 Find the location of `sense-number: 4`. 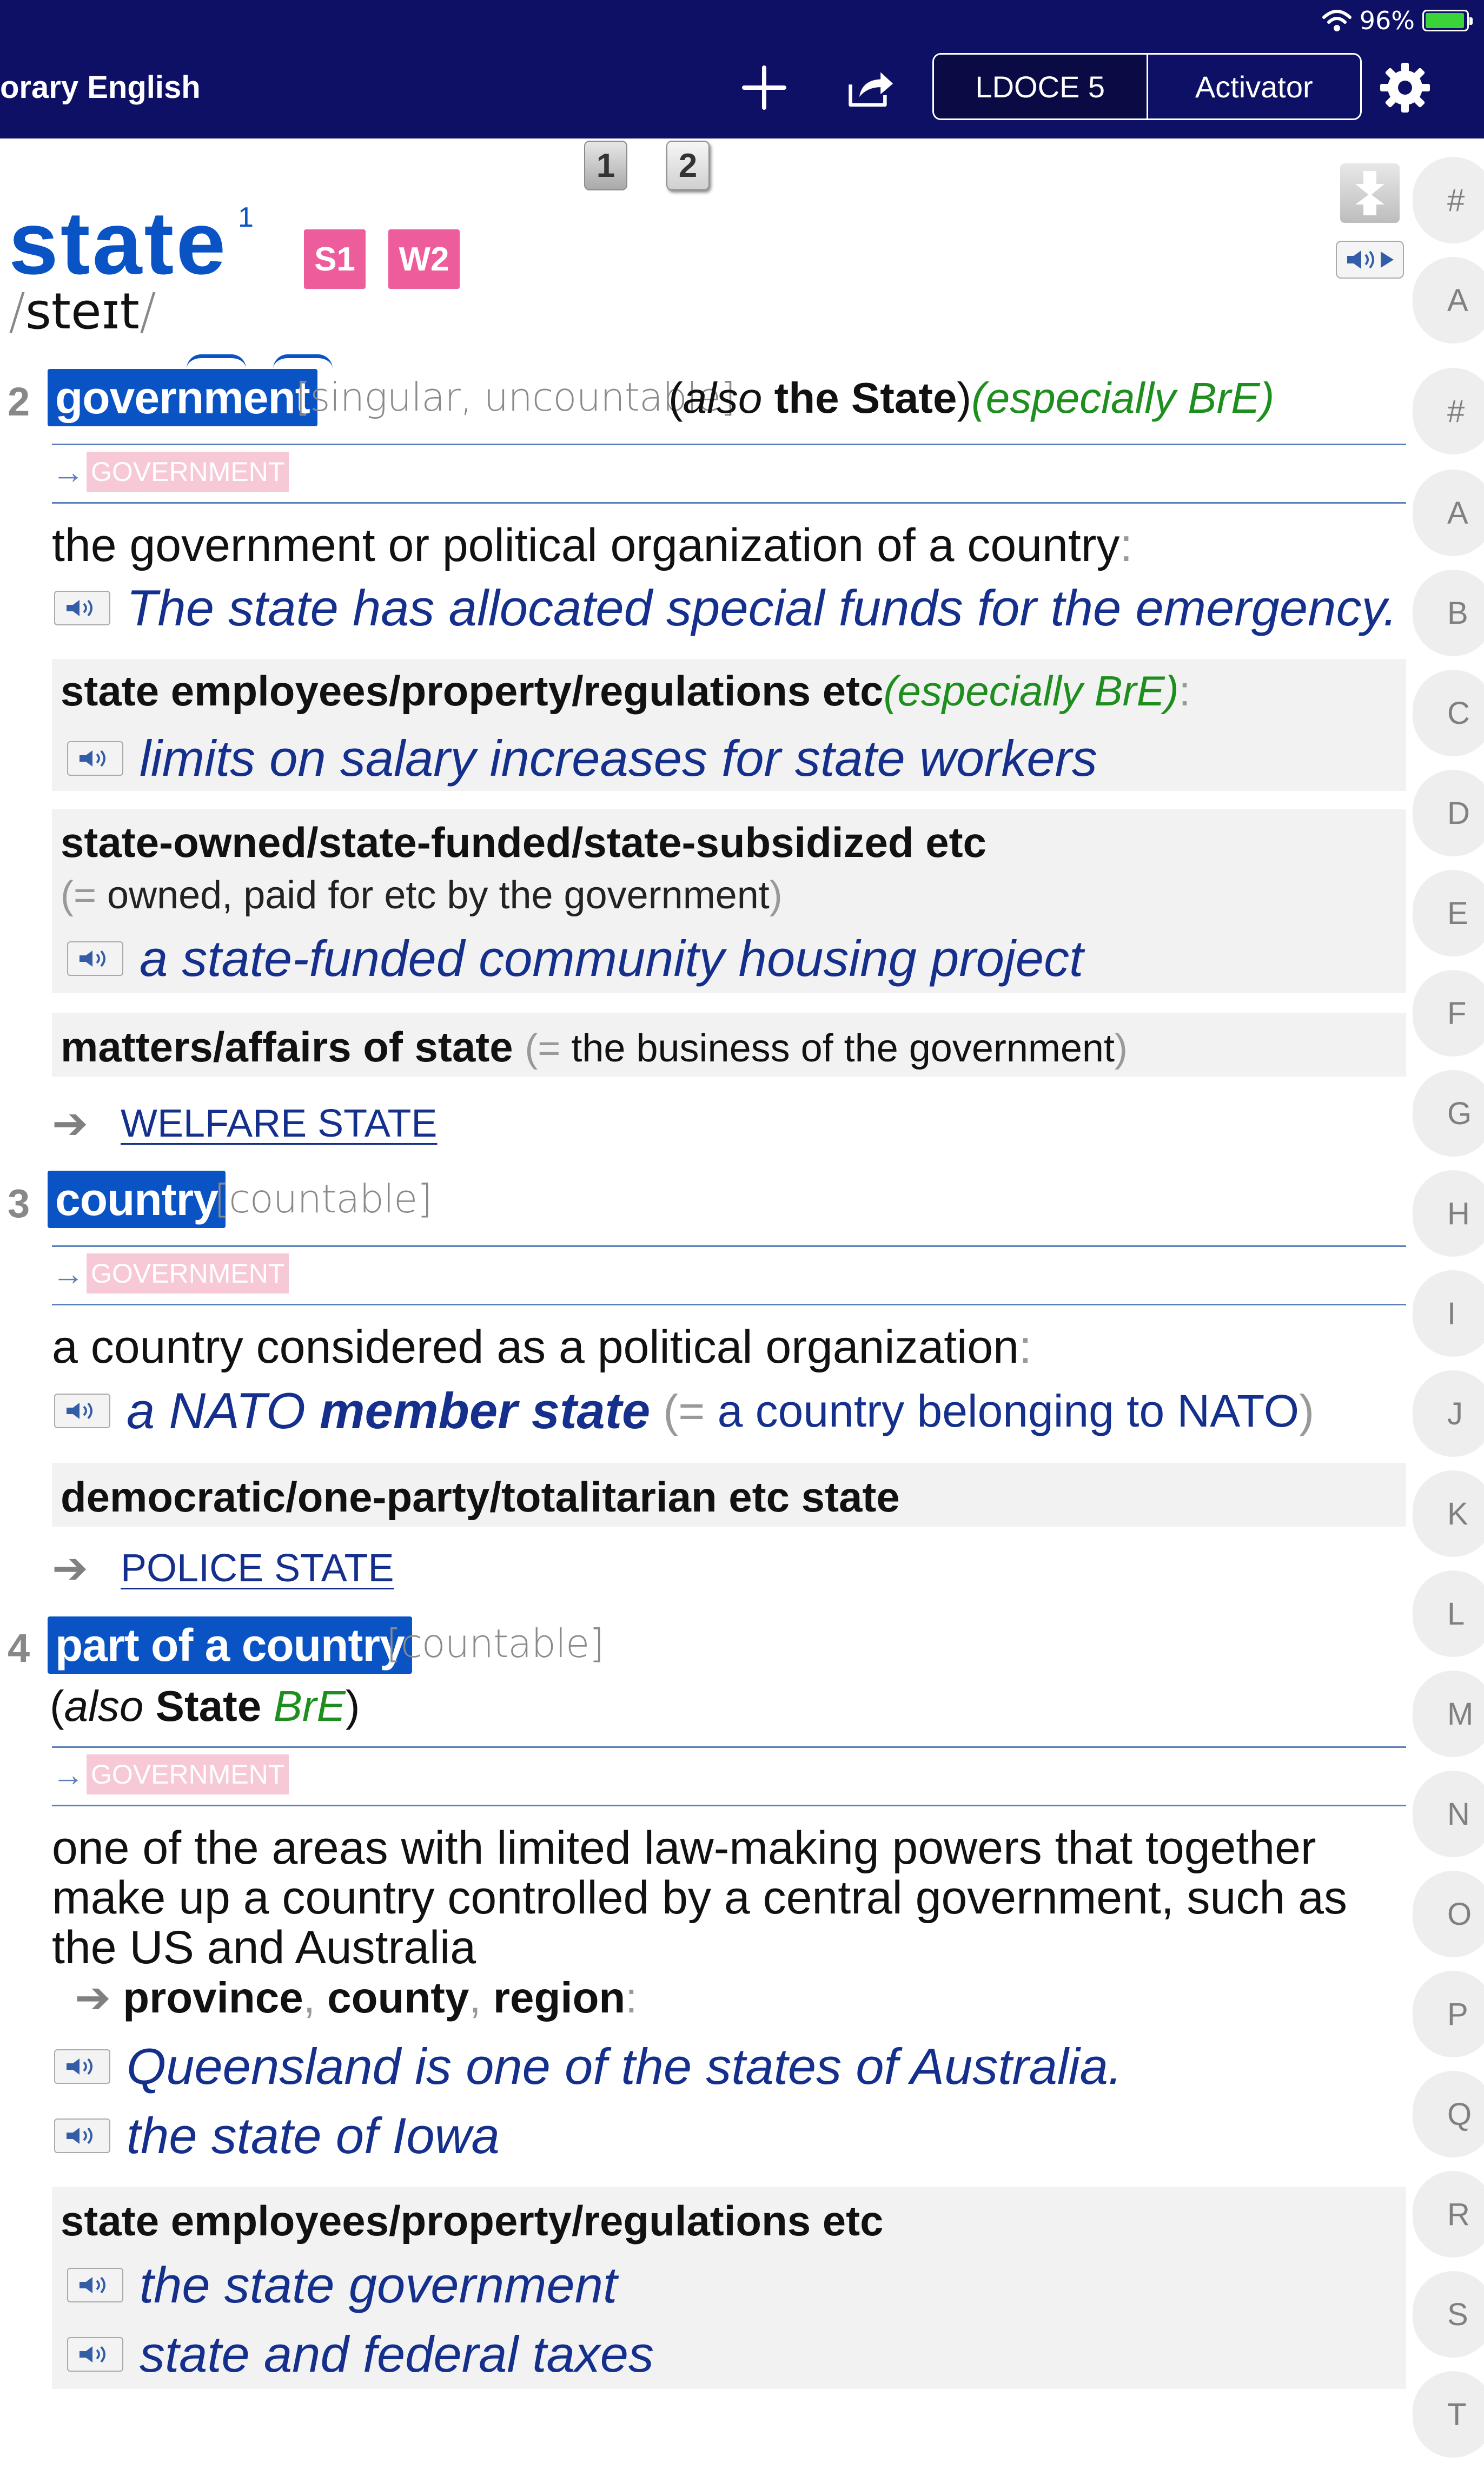

sense-number: 4 is located at coordinates (19, 1648).